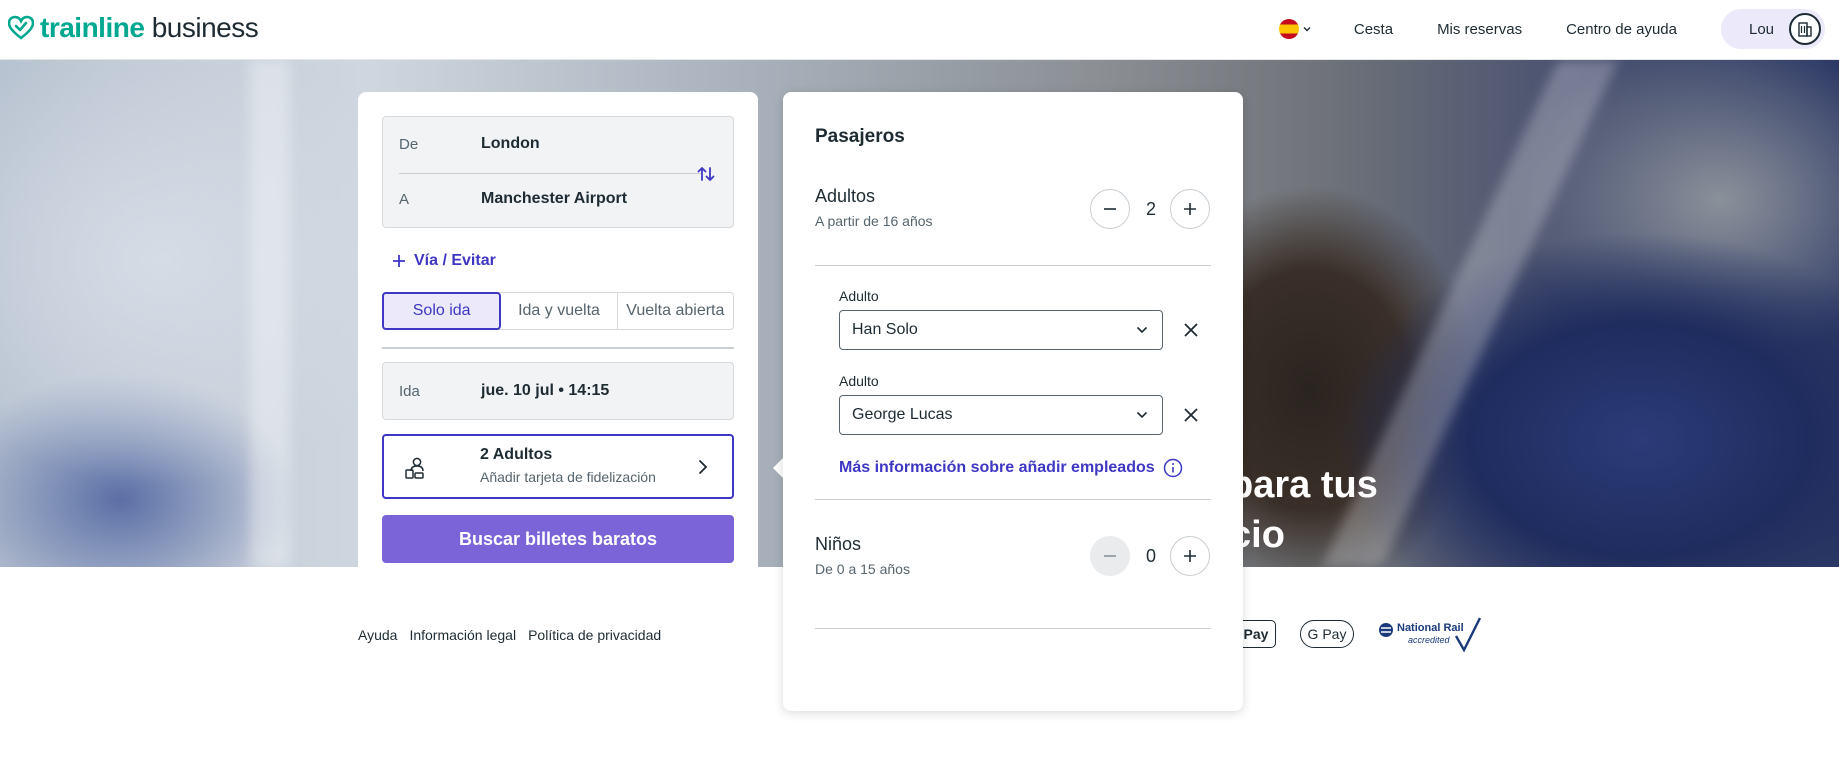  What do you see at coordinates (549, 144) in the screenshot?
I see `origin-field: De London` at bounding box center [549, 144].